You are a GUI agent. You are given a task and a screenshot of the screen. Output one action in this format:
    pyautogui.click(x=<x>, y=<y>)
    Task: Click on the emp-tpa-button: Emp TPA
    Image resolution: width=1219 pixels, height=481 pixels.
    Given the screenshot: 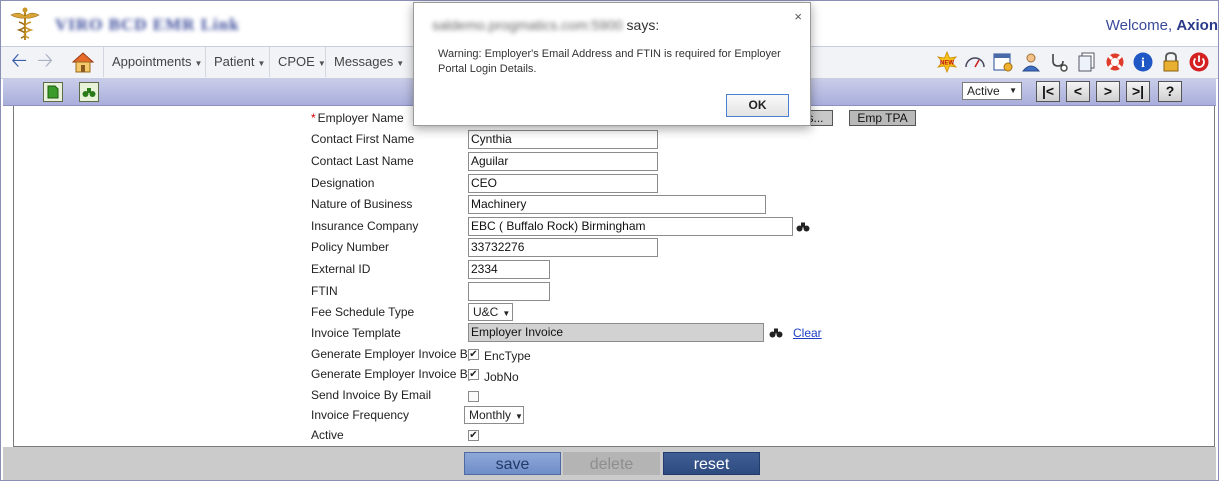 What is the action you would take?
    pyautogui.click(x=882, y=118)
    